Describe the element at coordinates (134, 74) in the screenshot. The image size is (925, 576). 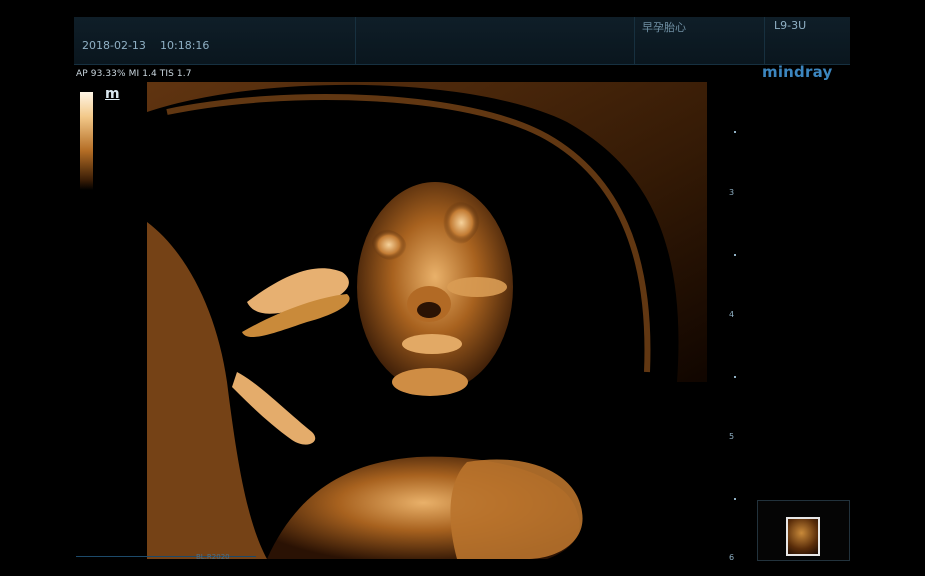
I see `acoustic-params: AP 93.33% MI 1.4 TIS 1.7` at that location.